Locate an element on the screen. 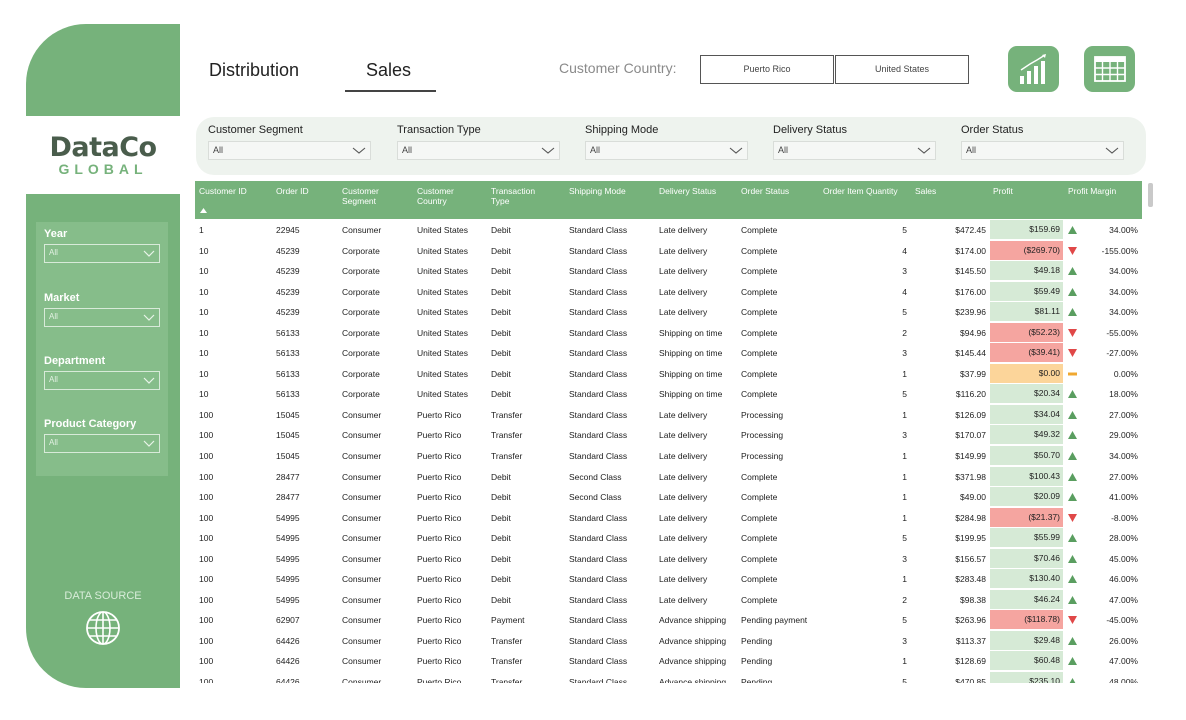  chevron-down-icon is located at coordinates (149, 443).